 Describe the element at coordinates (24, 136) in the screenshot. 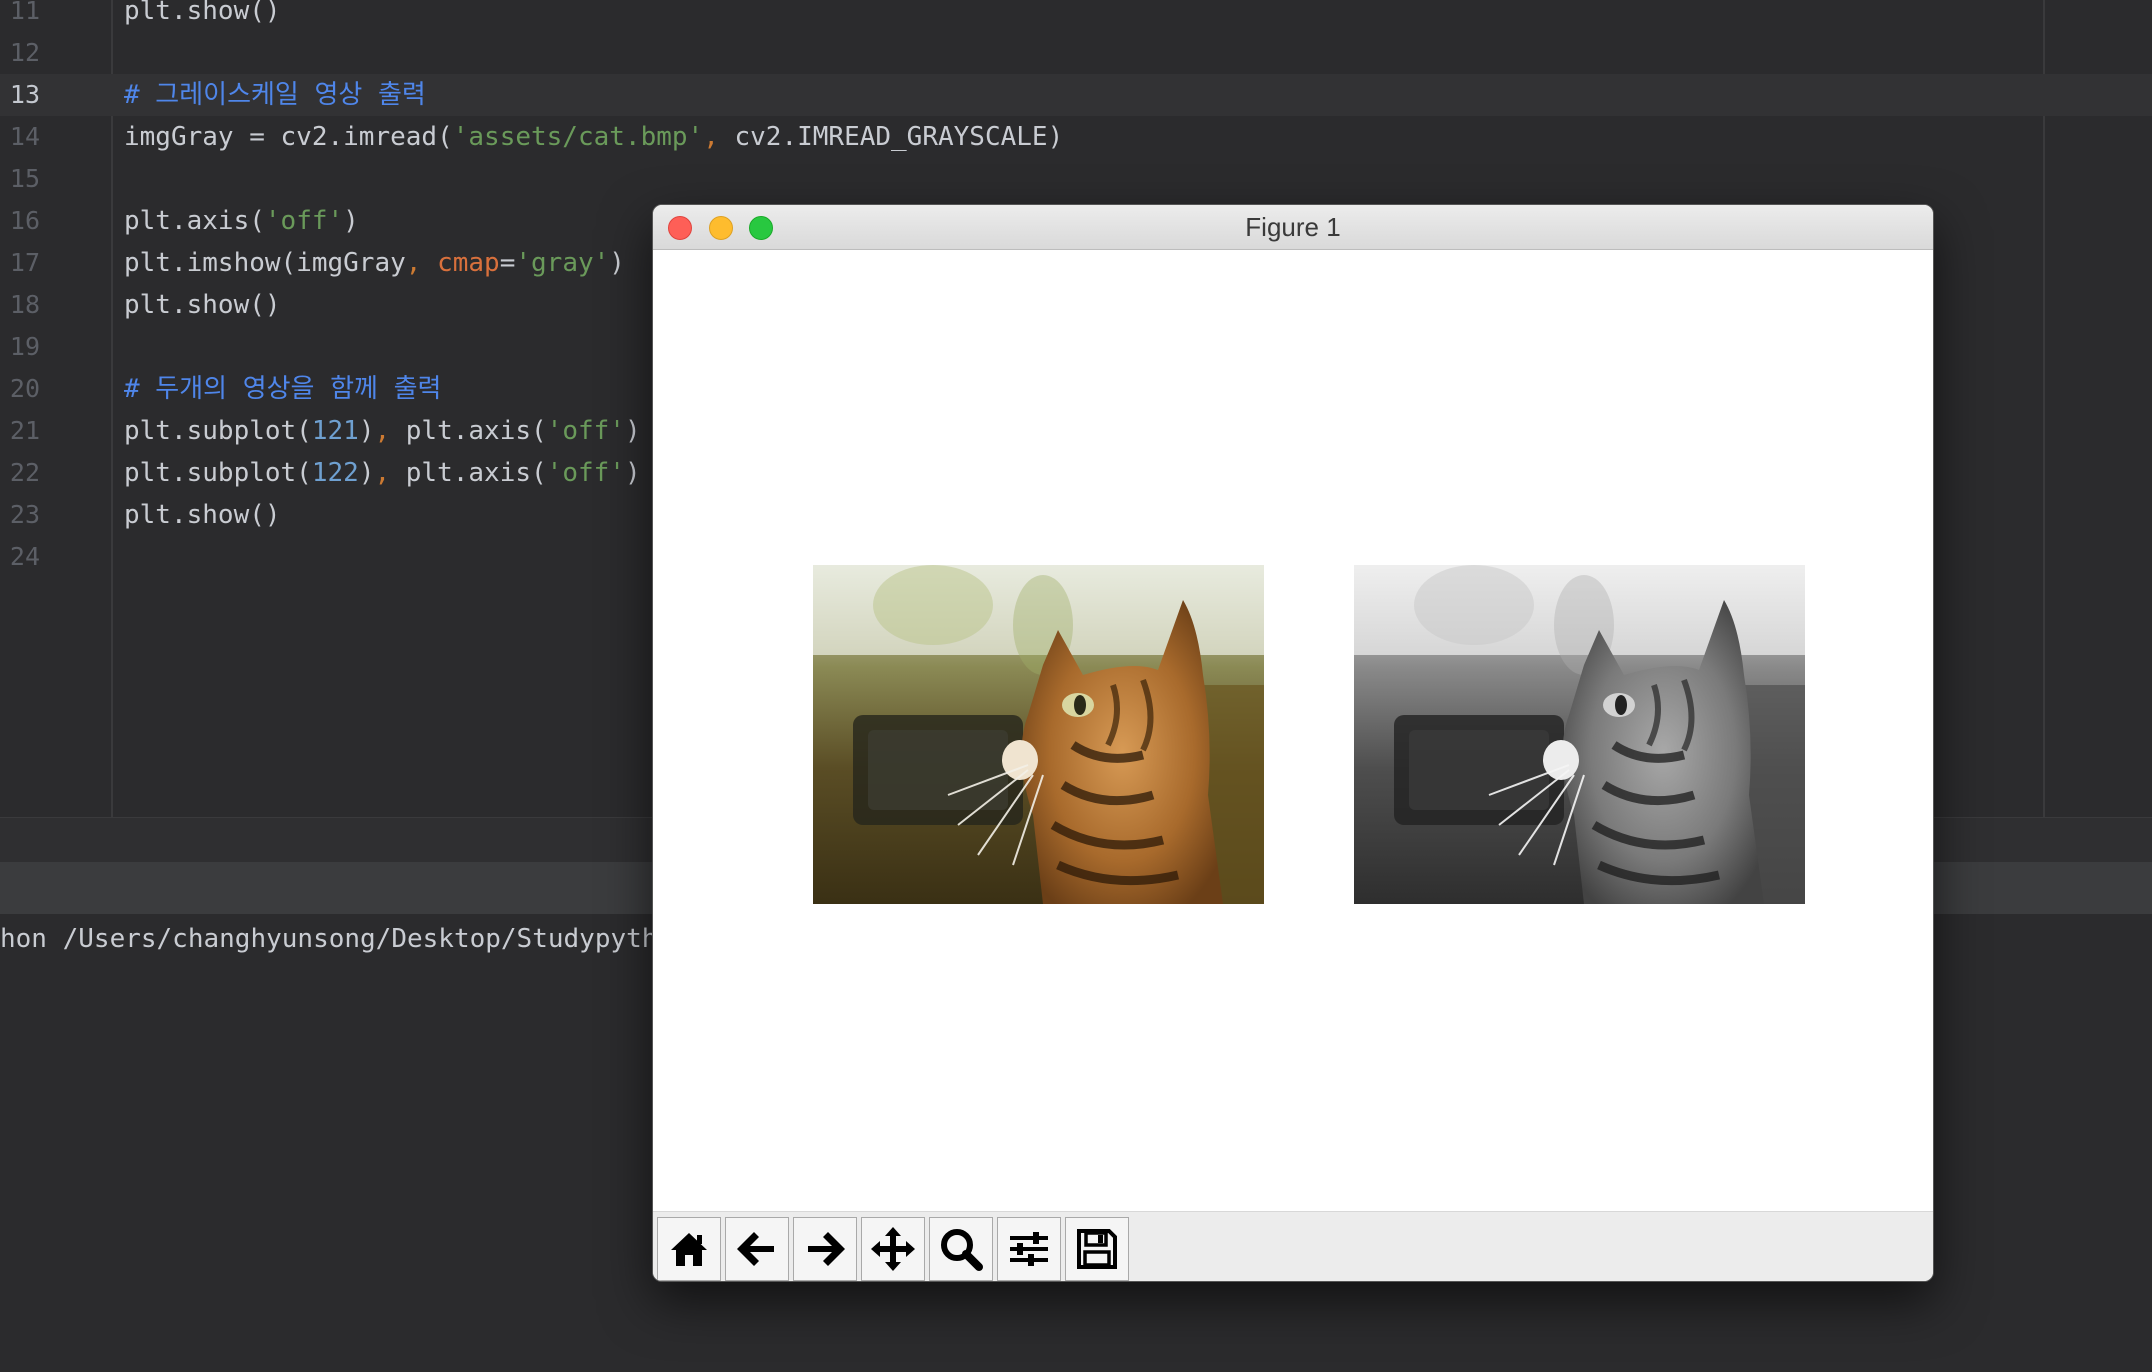

I see `line-number: 14` at that location.